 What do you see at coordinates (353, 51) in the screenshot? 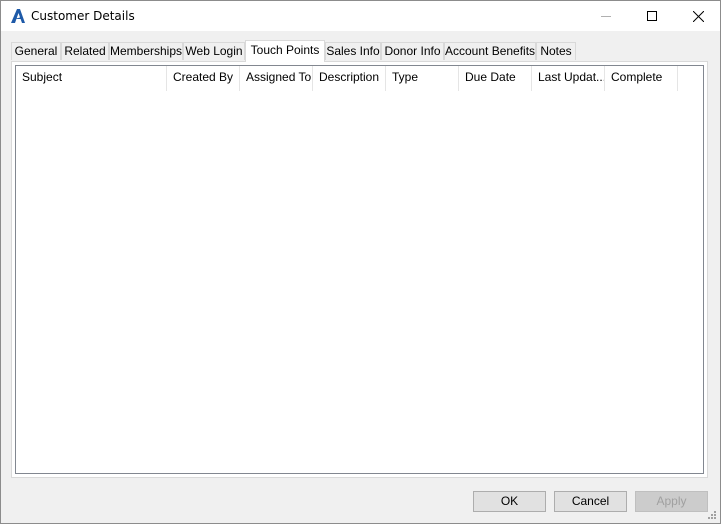
I see `tab-sales-info: Sales Info` at bounding box center [353, 51].